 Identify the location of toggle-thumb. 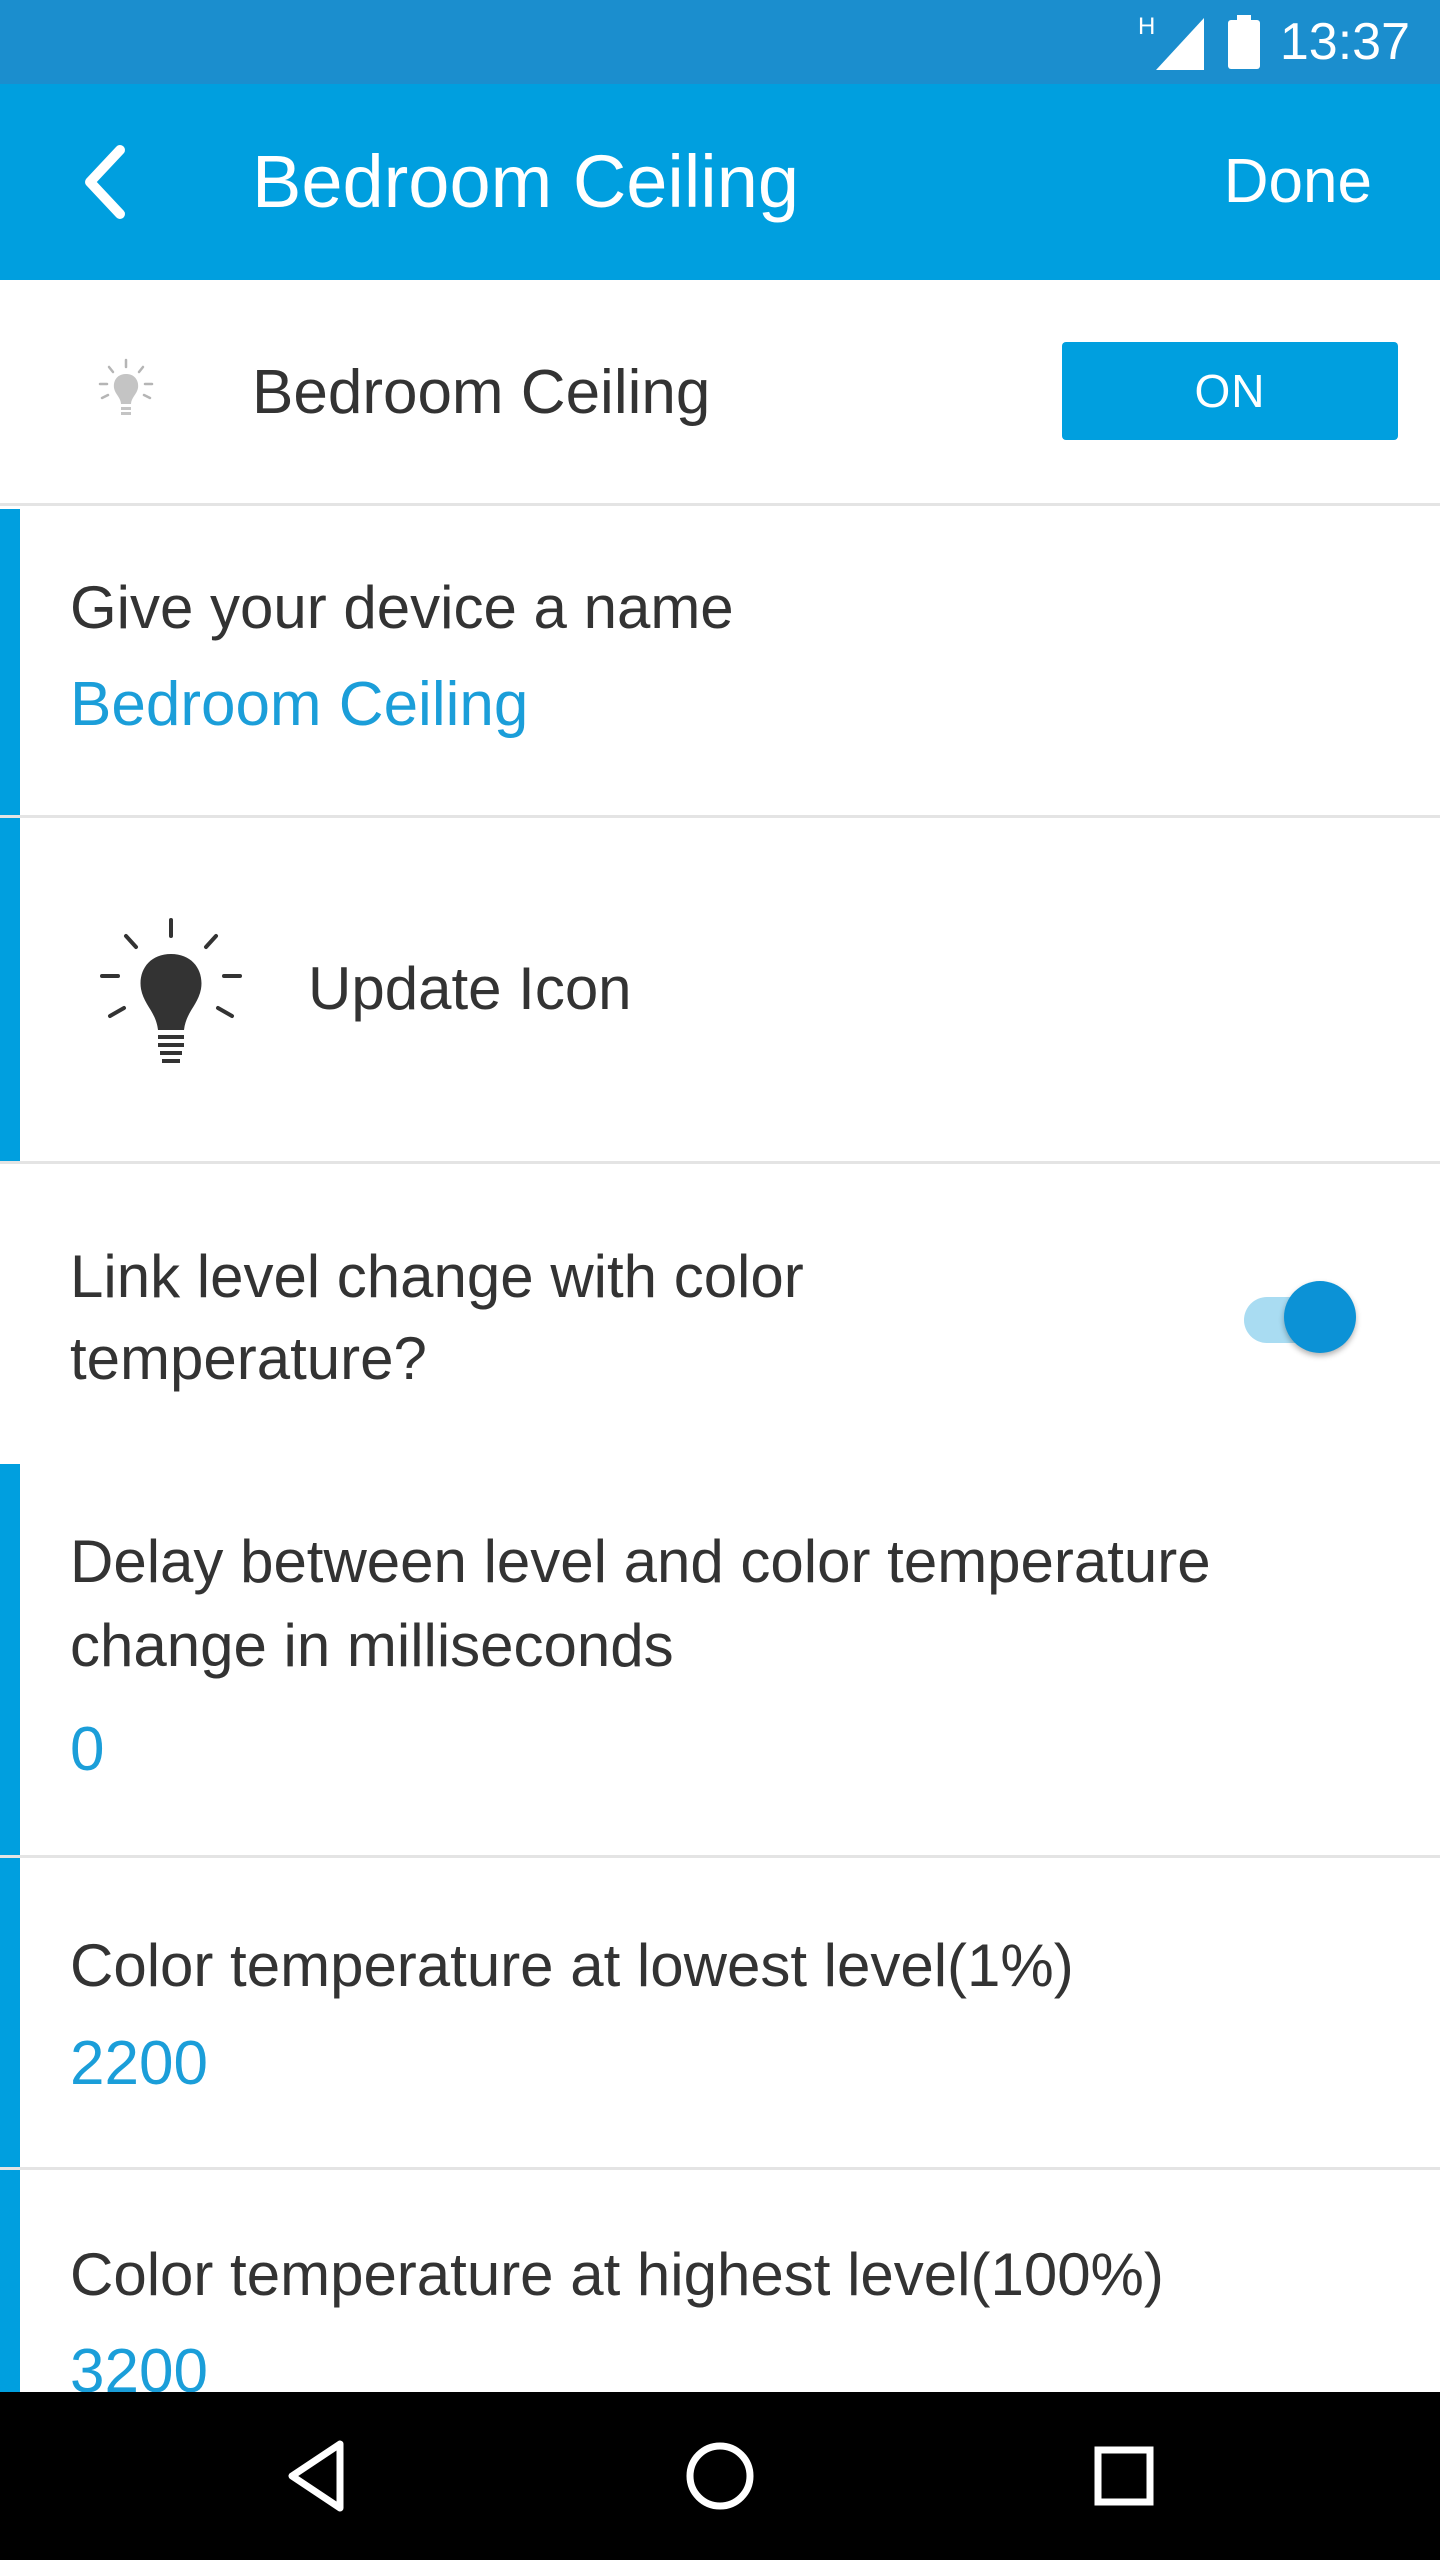
(1320, 1317).